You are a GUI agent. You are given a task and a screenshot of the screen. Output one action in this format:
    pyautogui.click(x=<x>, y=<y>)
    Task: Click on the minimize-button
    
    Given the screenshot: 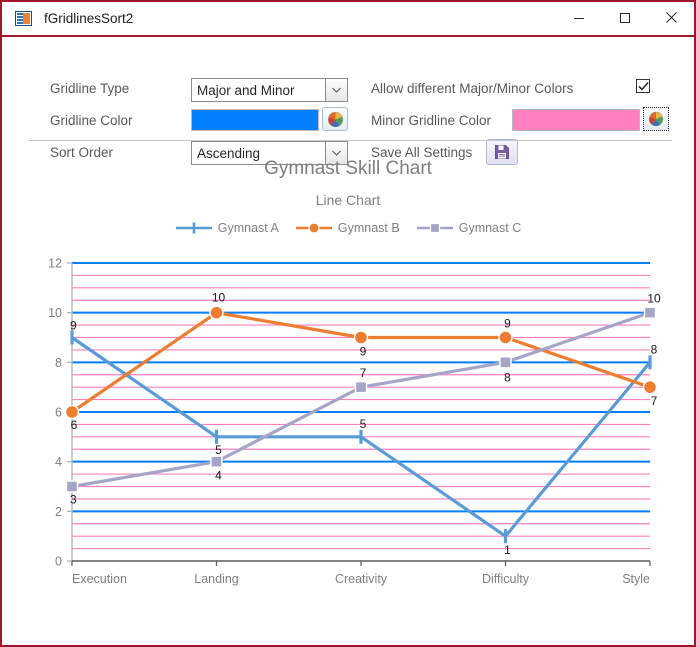 What is the action you would take?
    pyautogui.click(x=579, y=17)
    